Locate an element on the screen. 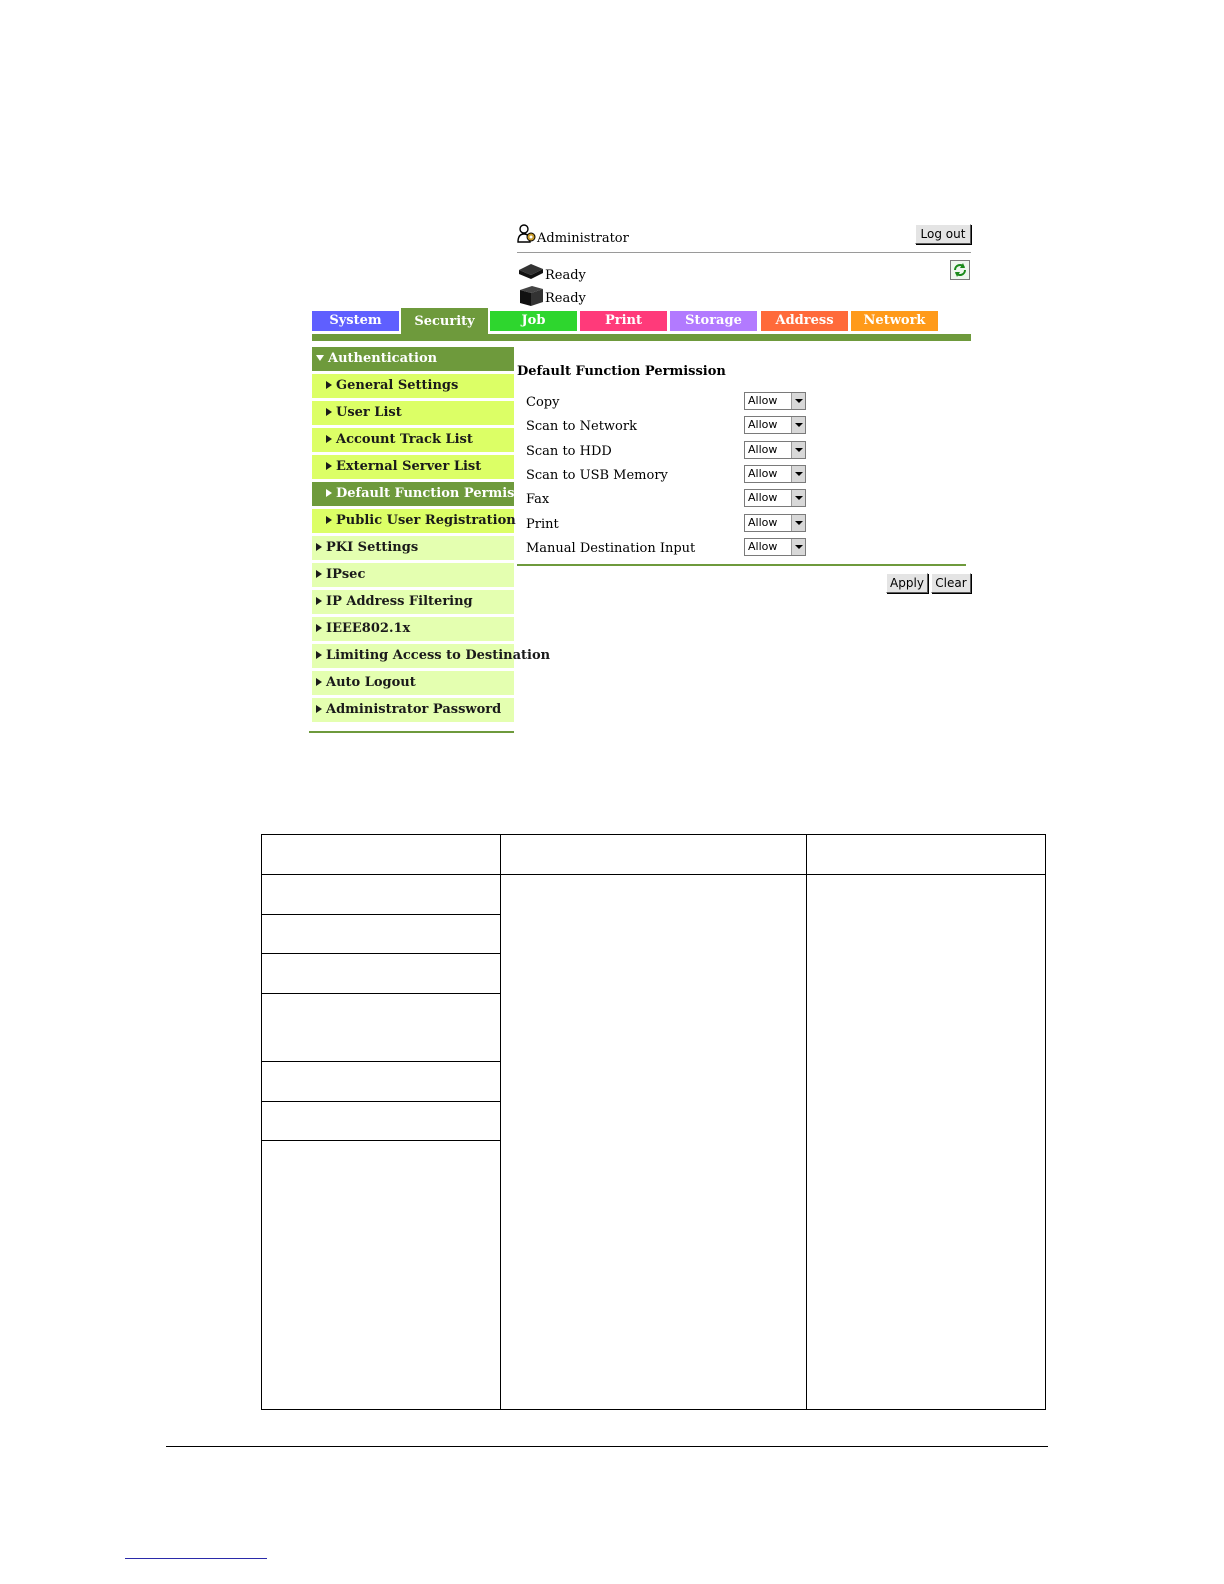 The height and width of the screenshot is (1584, 1224). footer-link-underline is located at coordinates (196, 1558).